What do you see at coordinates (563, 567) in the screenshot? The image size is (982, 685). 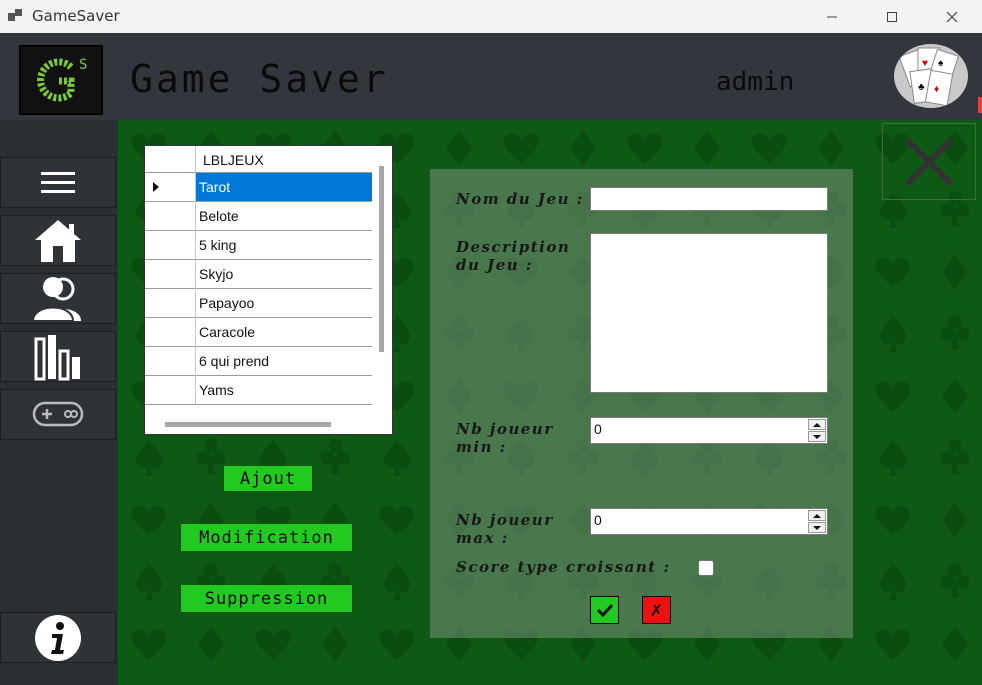 I see `score-order-label: Score type croissant :` at bounding box center [563, 567].